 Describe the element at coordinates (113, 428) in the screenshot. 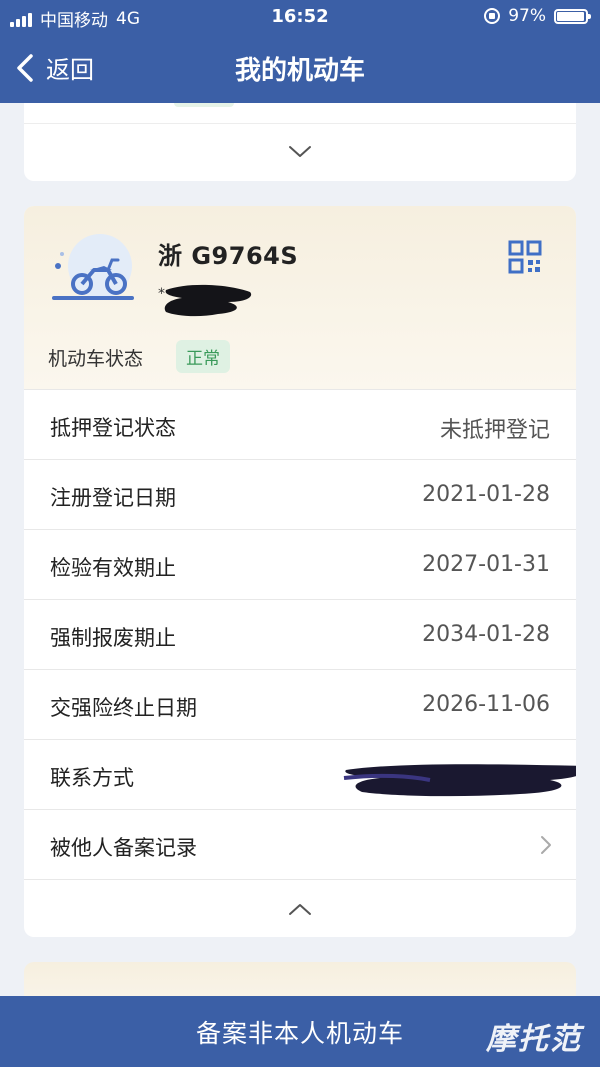

I see `detail-label: 抵押登记状态` at that location.